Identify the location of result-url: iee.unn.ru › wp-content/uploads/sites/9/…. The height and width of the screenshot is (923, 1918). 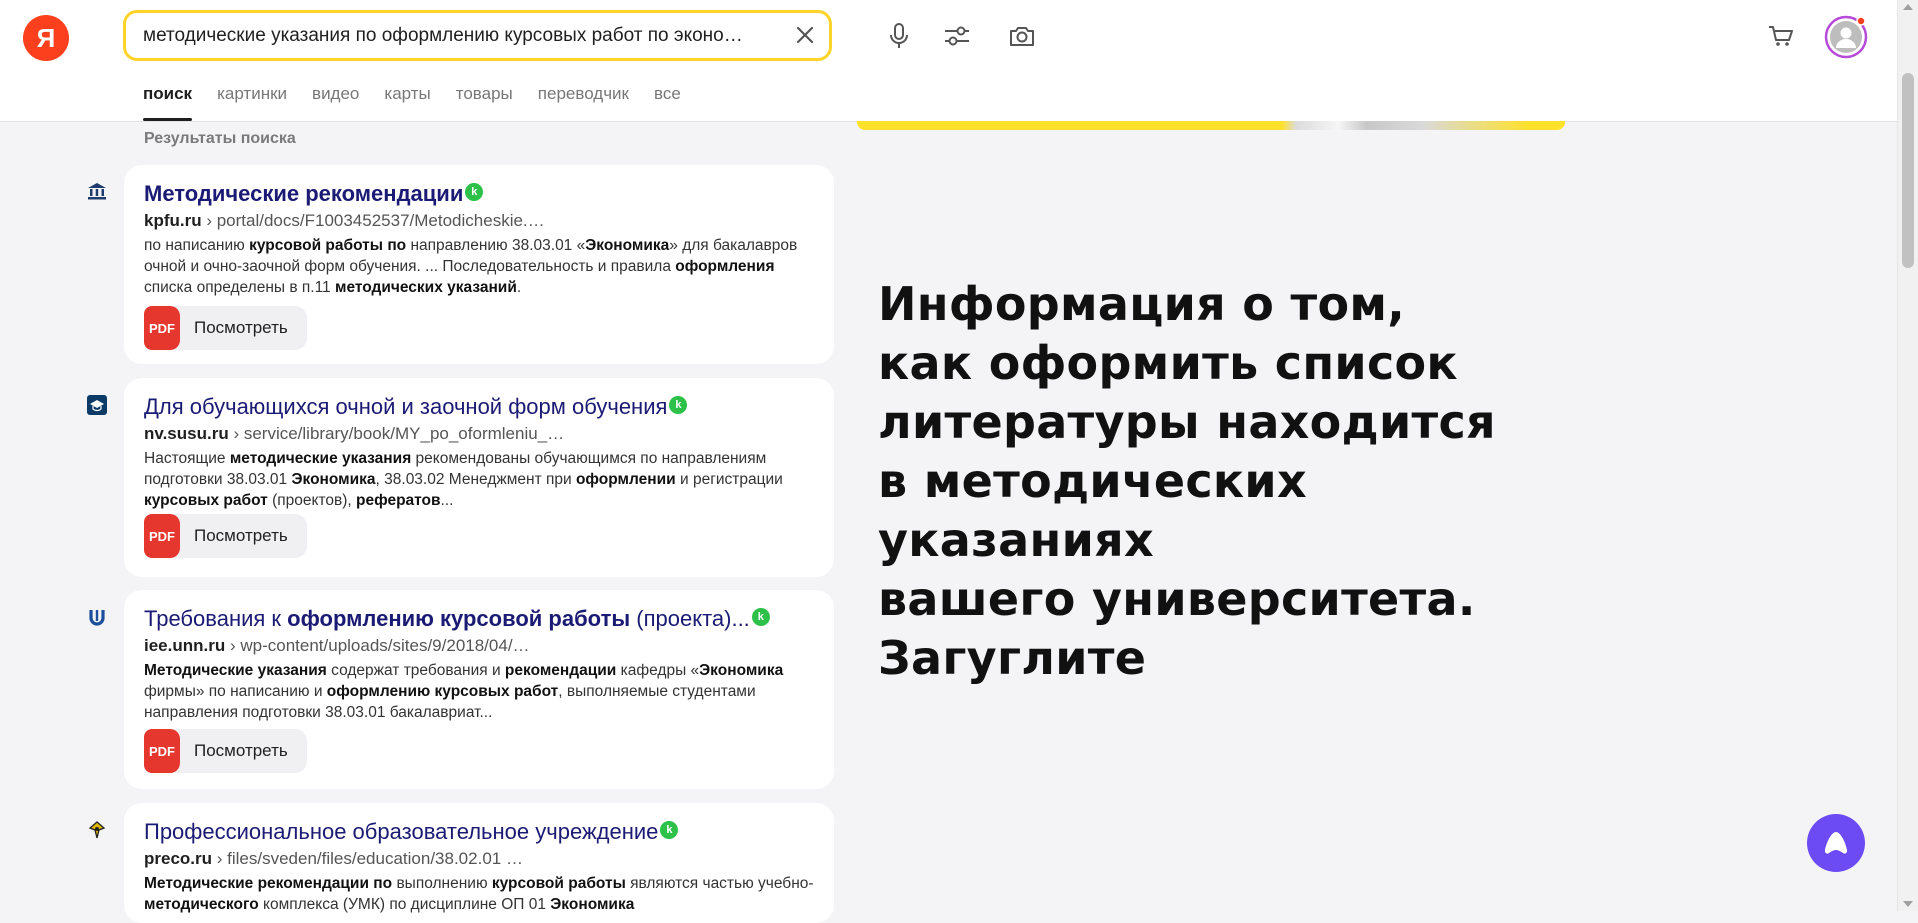
(337, 646).